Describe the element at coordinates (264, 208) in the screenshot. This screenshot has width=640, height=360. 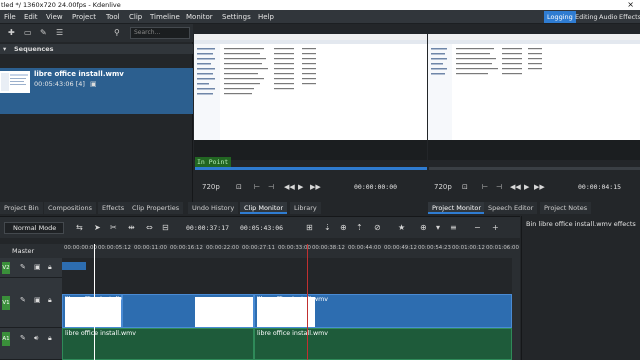
I see `tab-clip-monitor: Clip Monitor` at that location.